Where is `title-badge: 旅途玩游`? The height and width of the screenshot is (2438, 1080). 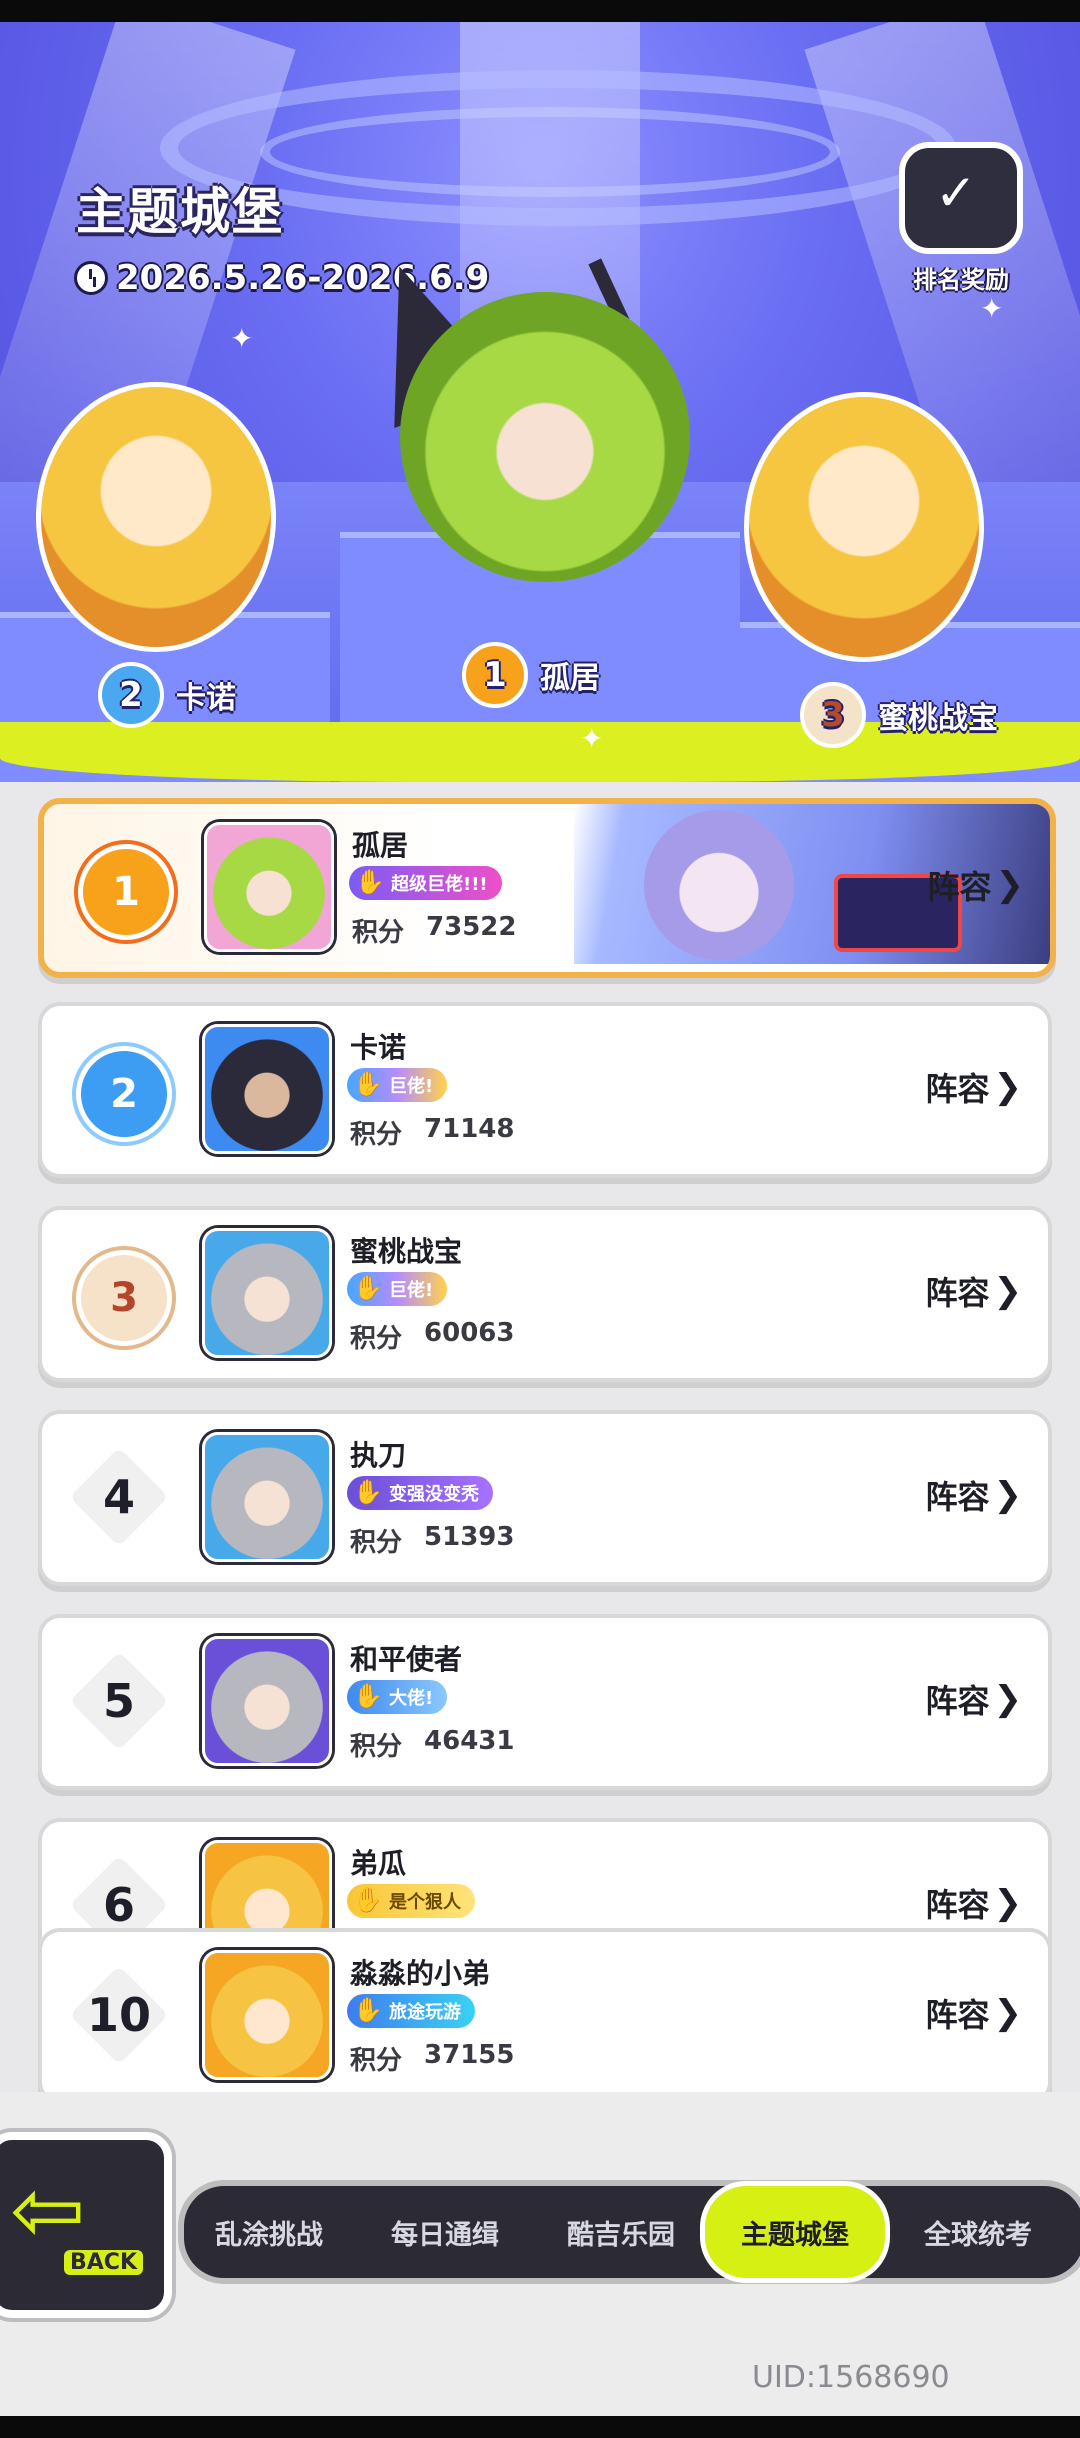 title-badge: 旅途玩游 is located at coordinates (411, 2011).